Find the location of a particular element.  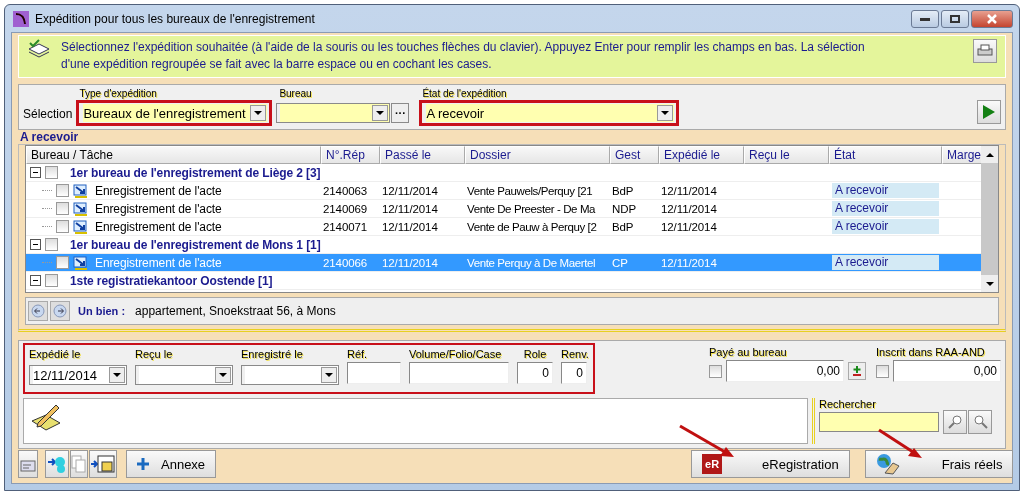

column-header: Bureau / Tâche is located at coordinates (173, 155).